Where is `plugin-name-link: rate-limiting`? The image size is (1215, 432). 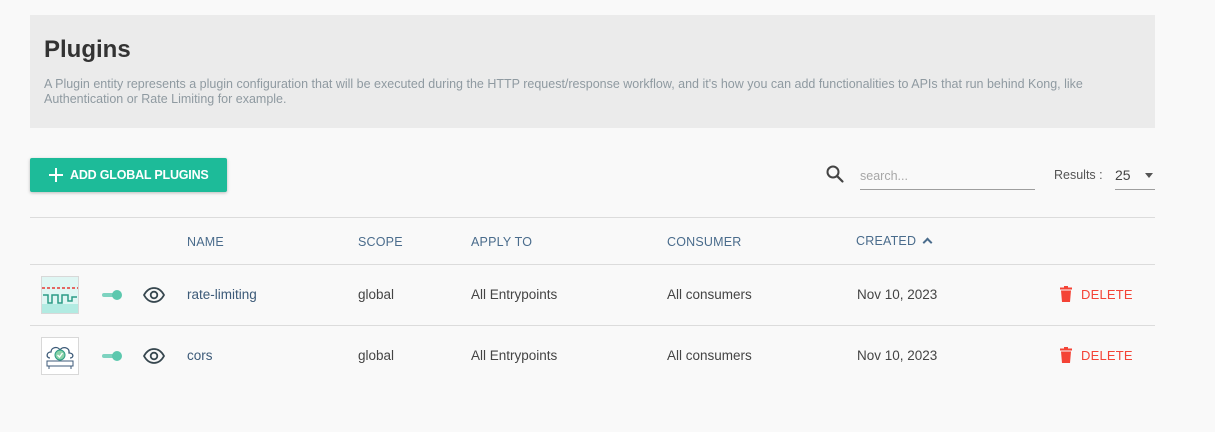 plugin-name-link: rate-limiting is located at coordinates (222, 294).